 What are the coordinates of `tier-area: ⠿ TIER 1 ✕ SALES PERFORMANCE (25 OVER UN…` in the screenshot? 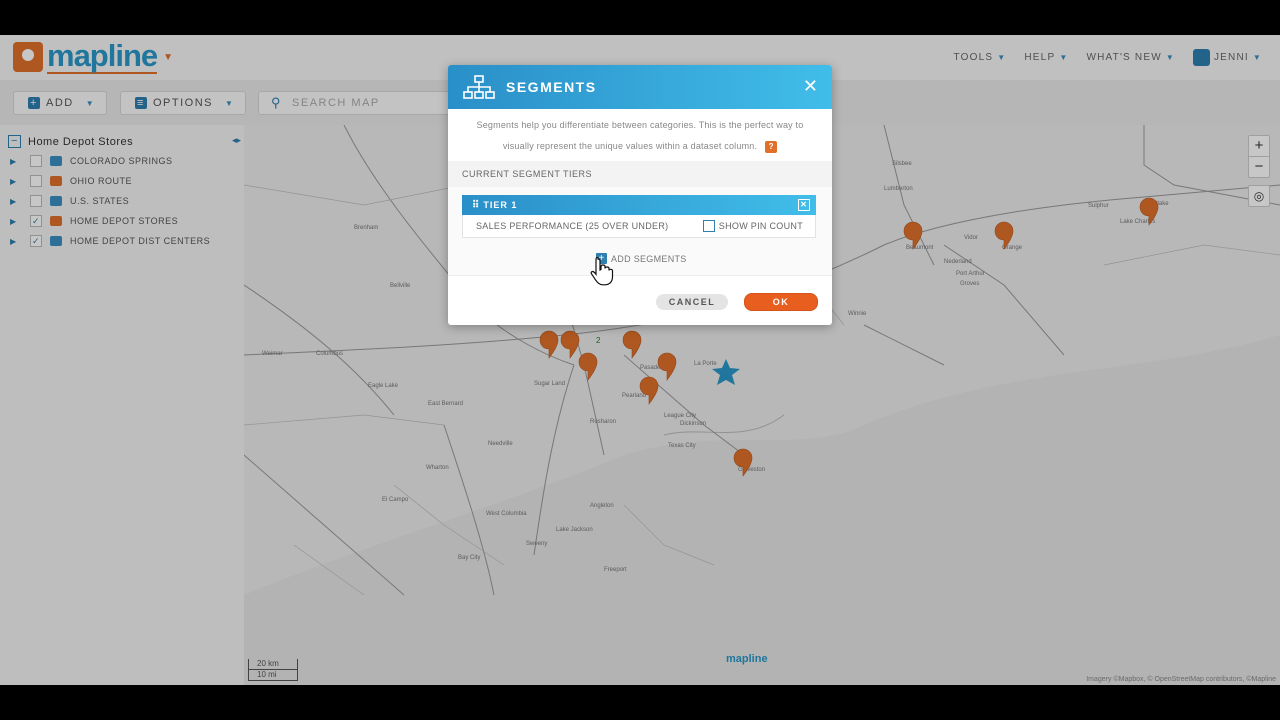 It's located at (640, 236).